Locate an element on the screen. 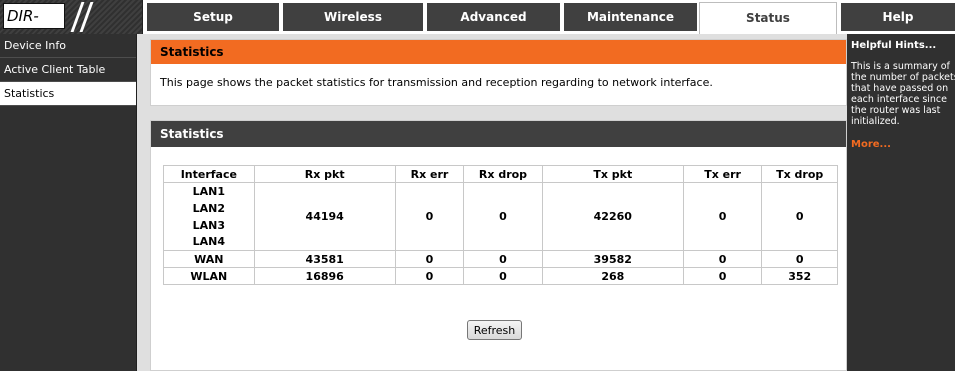 The width and height of the screenshot is (955, 371). interface-cell: LAN1 is located at coordinates (209, 191).